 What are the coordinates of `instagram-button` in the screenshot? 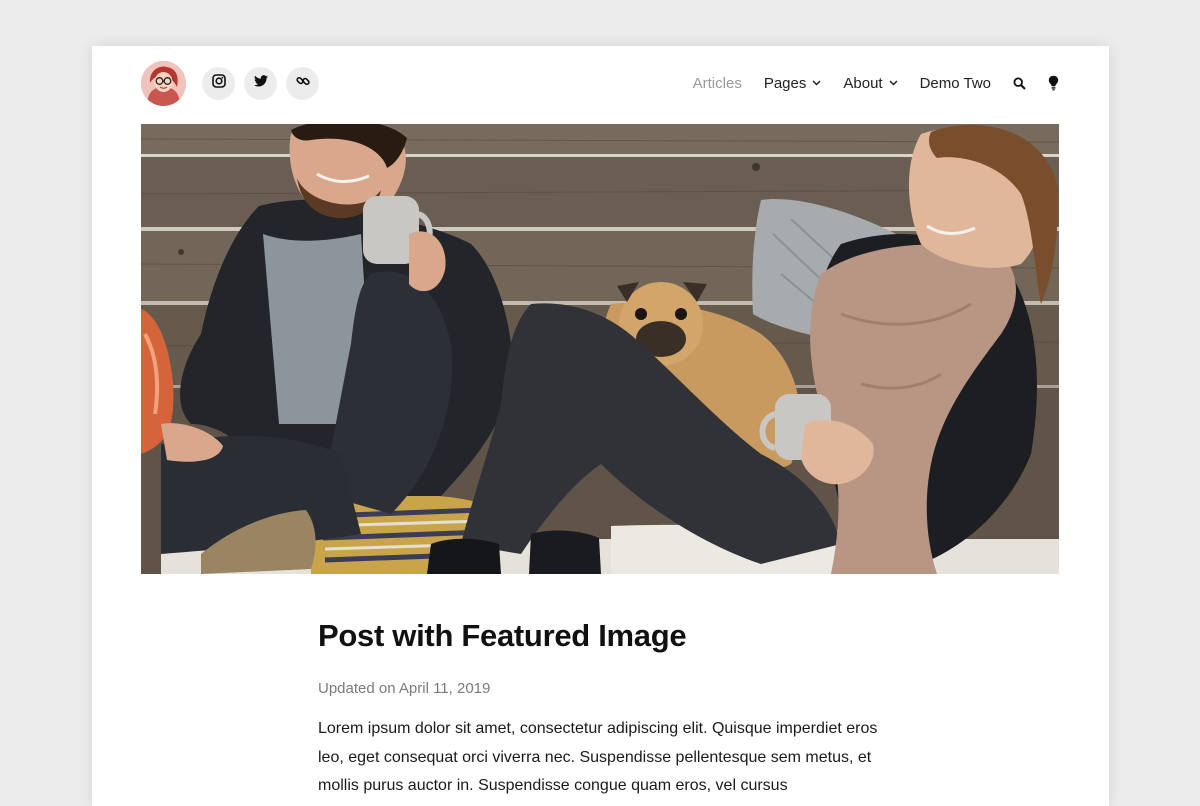 It's located at (218, 83).